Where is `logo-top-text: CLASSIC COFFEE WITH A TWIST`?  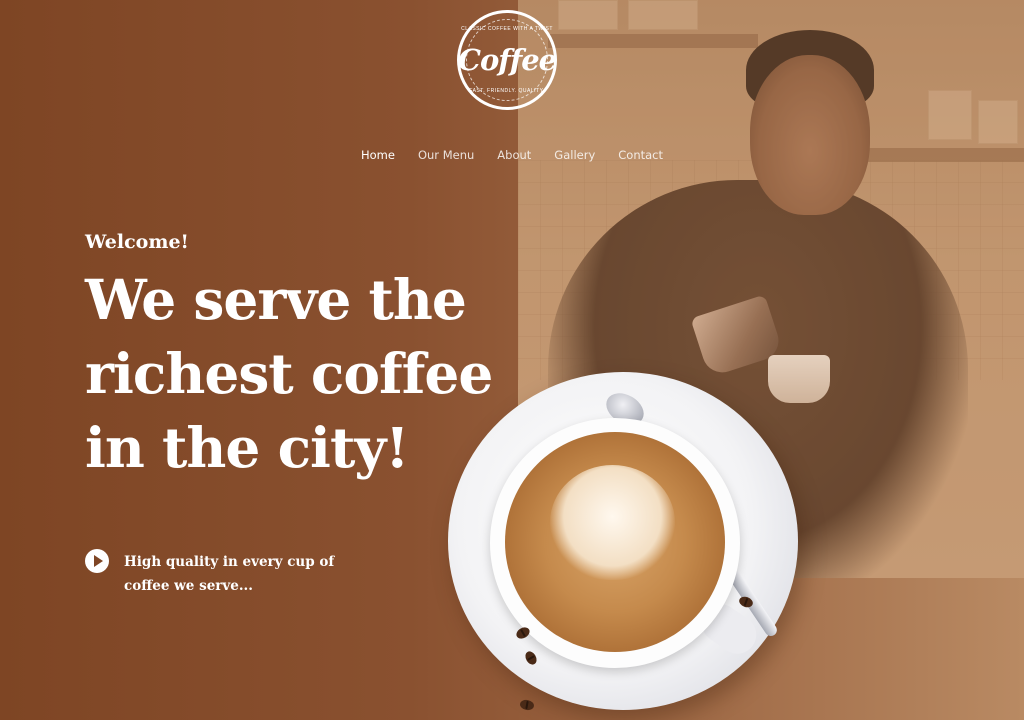
logo-top-text: CLASSIC COFFEE WITH A TWIST is located at coordinates (507, 29).